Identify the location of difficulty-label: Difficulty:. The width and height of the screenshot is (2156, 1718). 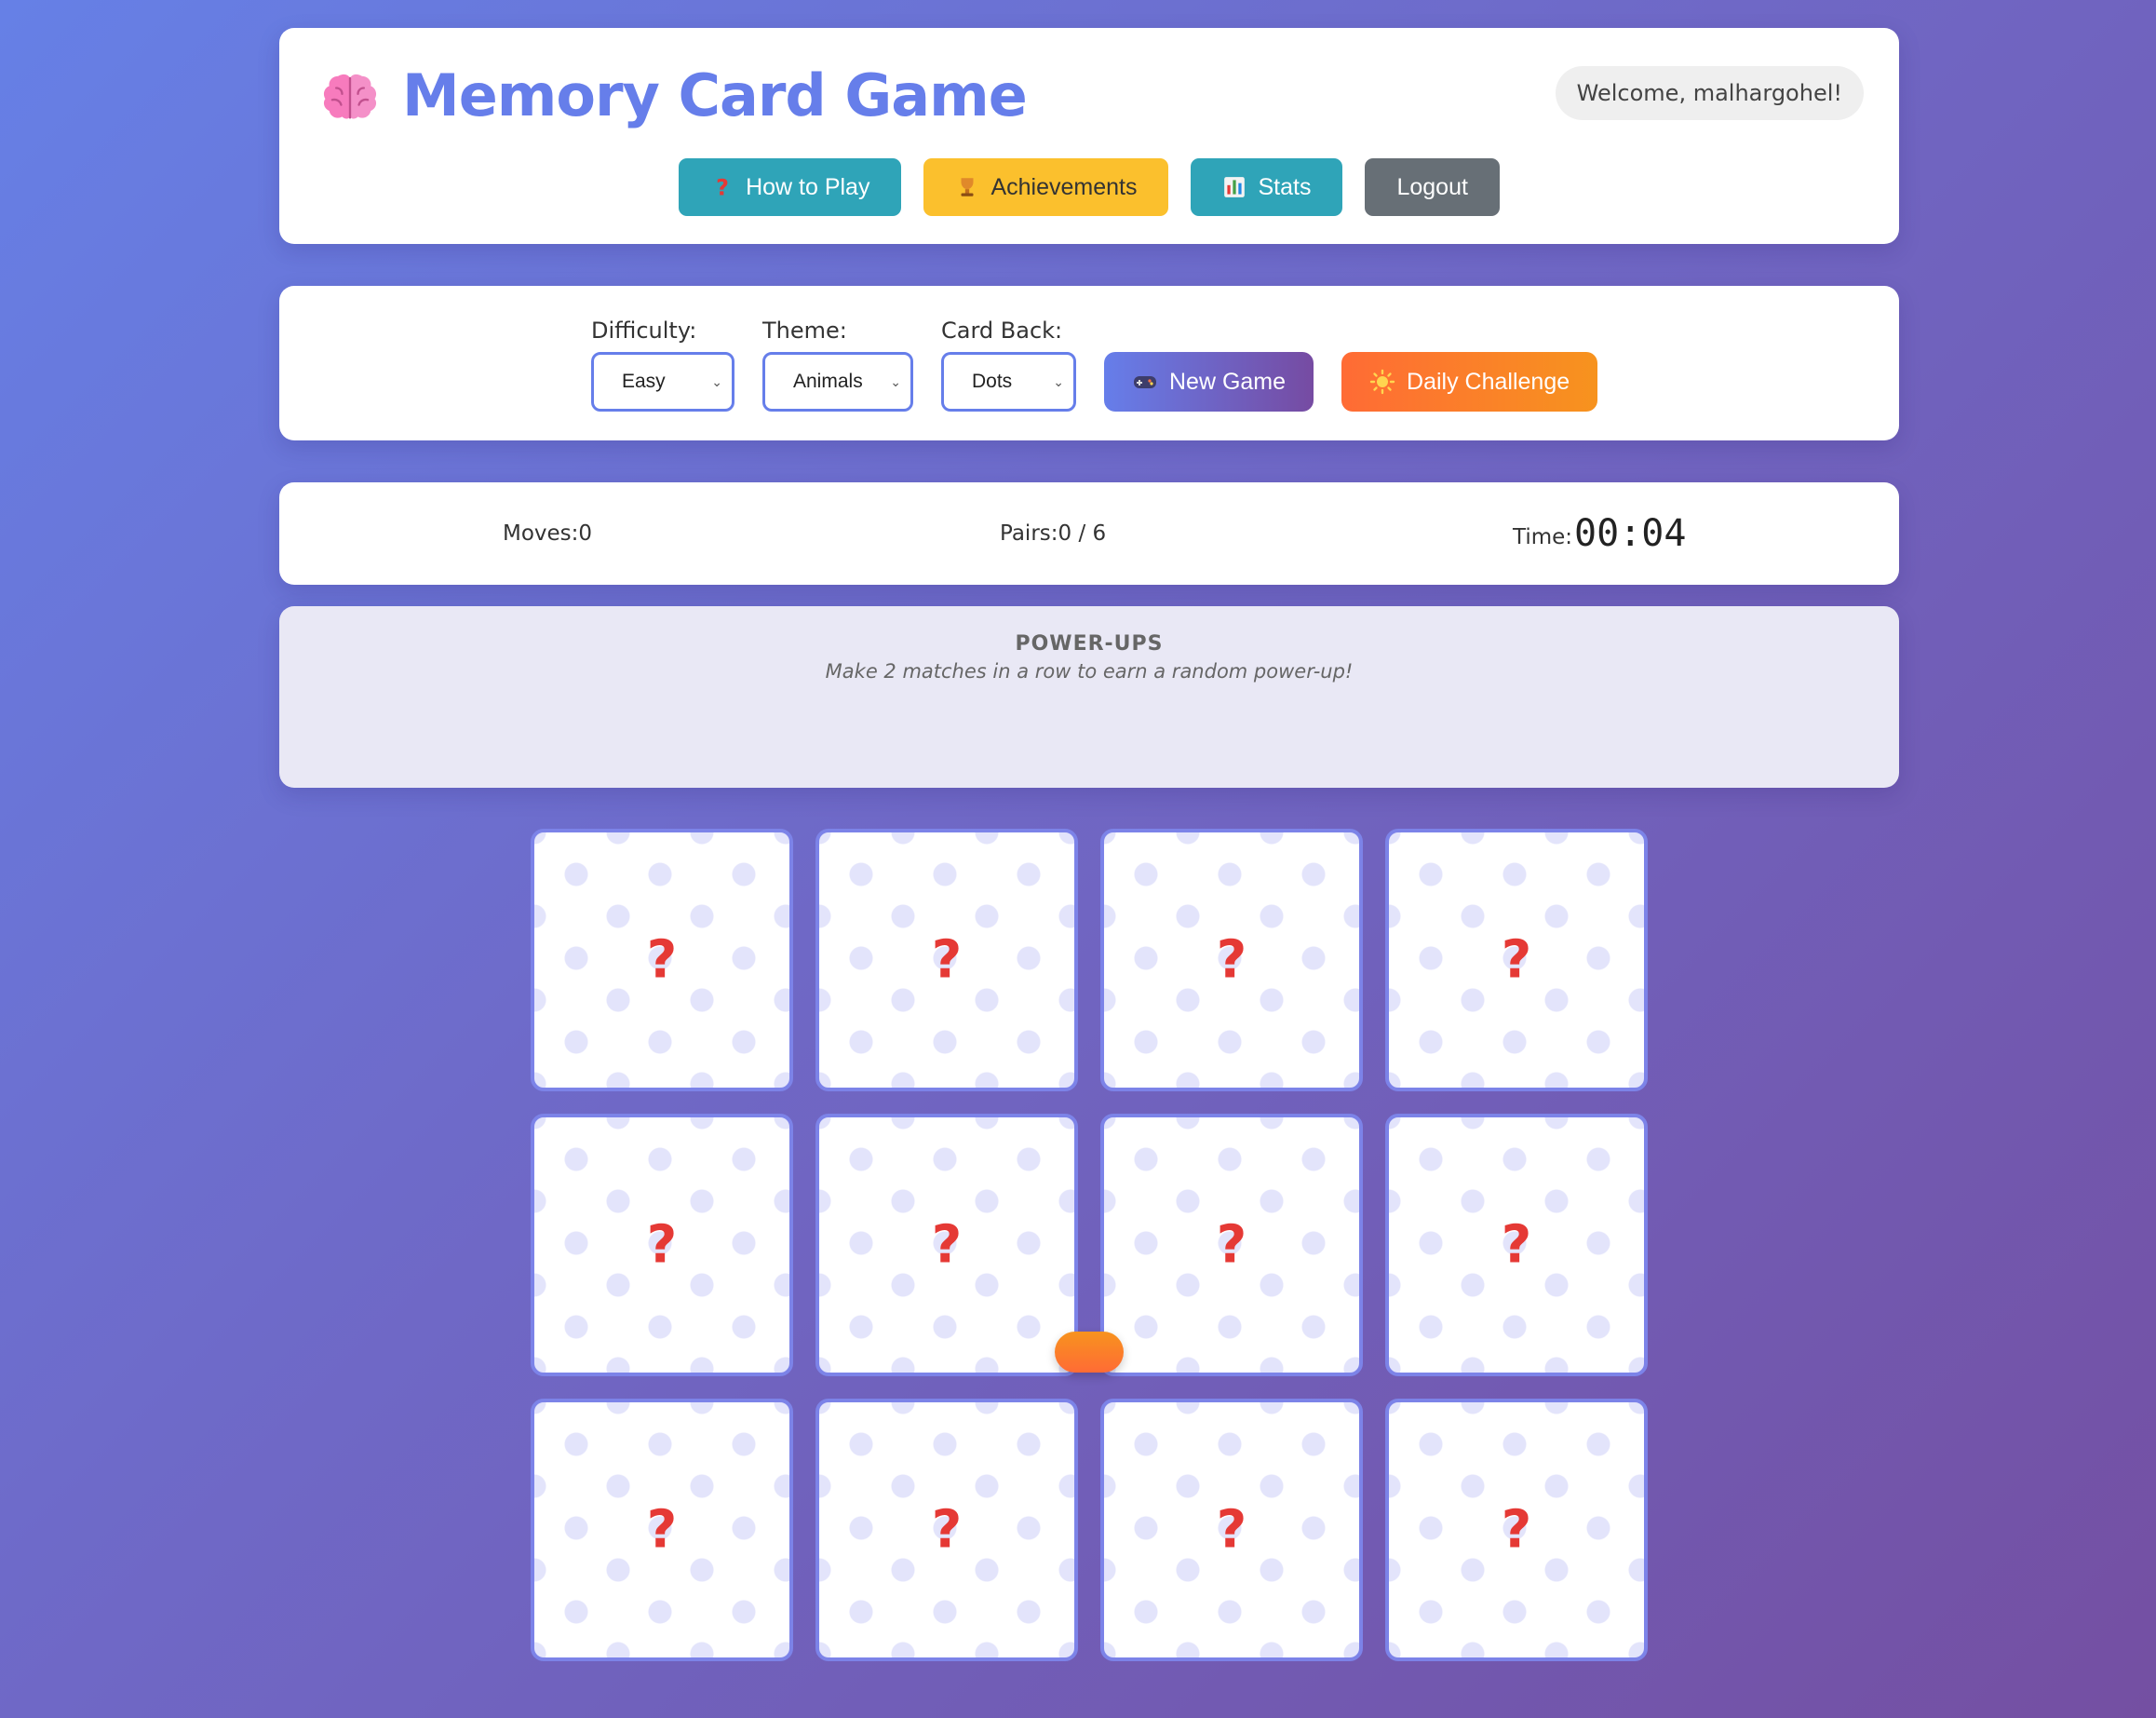
(644, 331).